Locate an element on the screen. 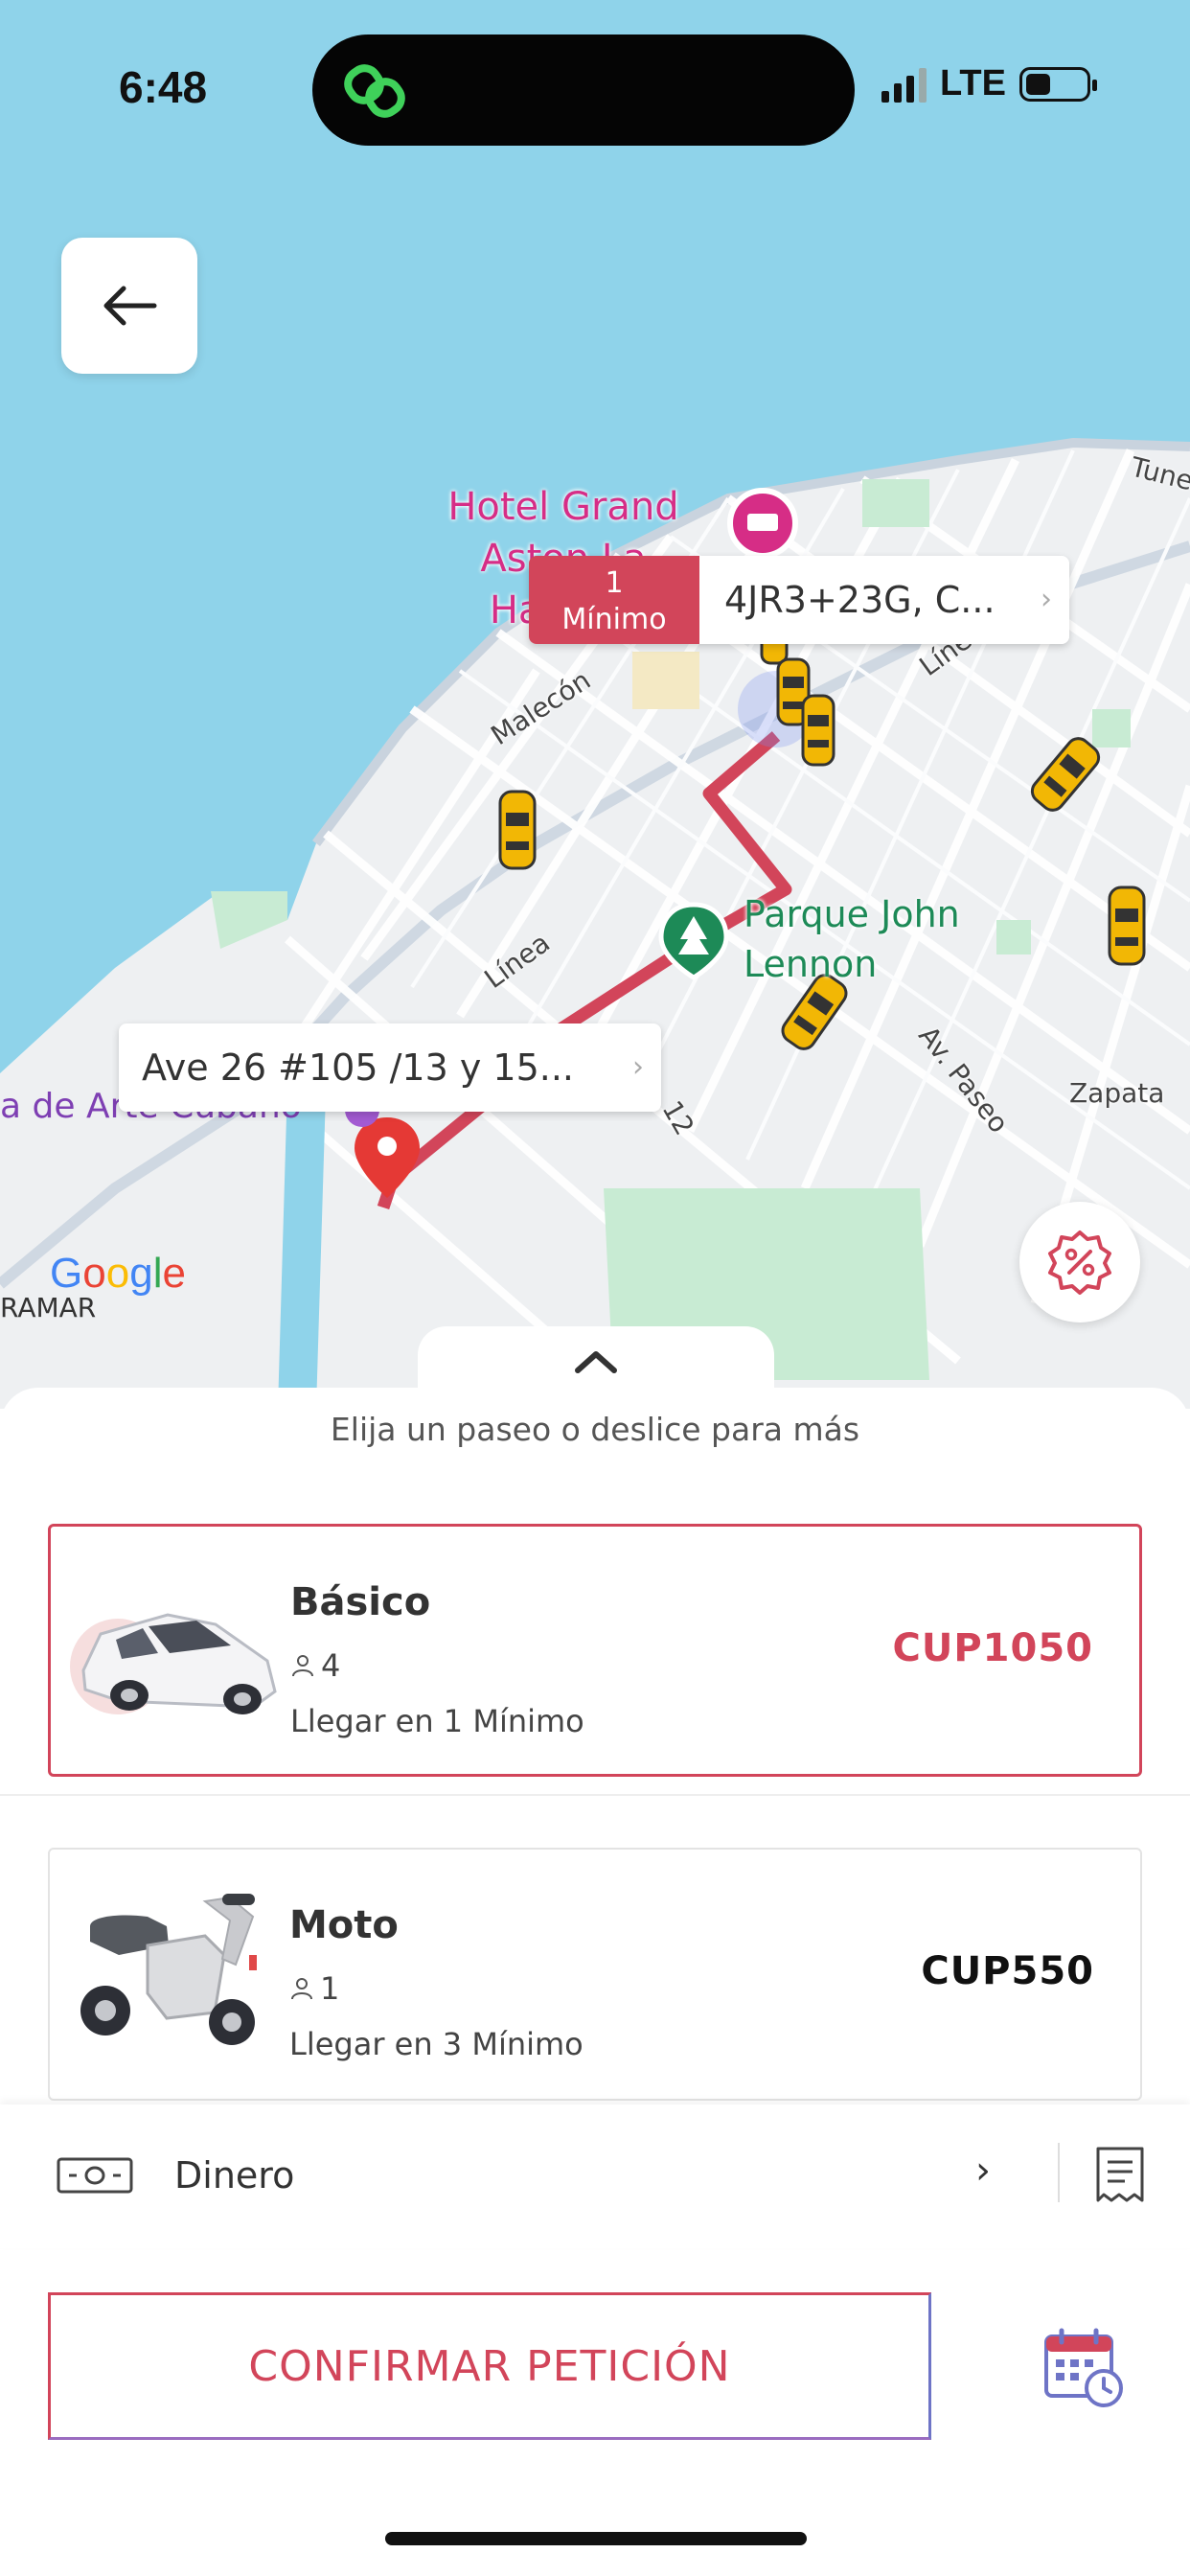  network-type: LTE is located at coordinates (973, 83).